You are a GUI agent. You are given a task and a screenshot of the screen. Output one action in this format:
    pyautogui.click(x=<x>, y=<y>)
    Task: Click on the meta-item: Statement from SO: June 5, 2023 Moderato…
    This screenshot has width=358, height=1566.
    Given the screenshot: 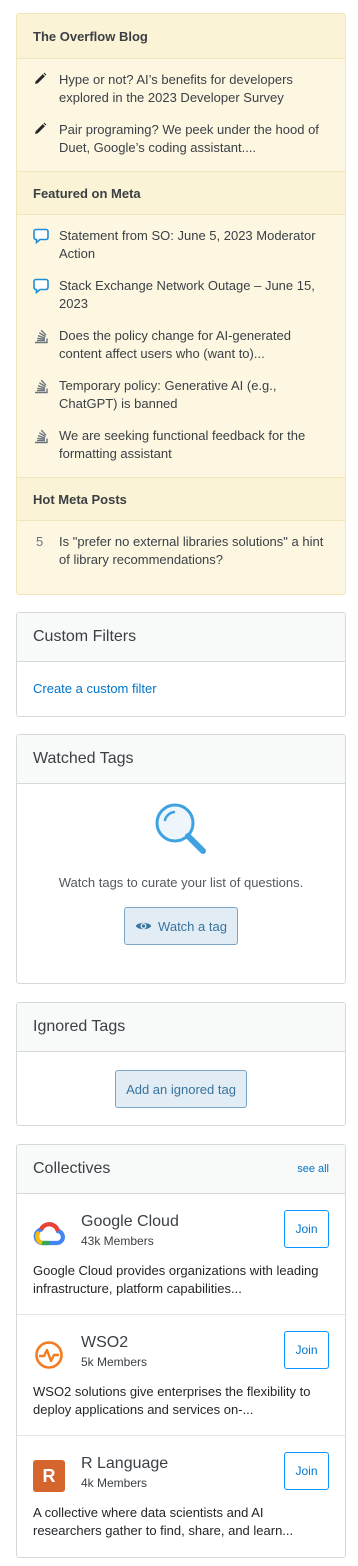 What is the action you would take?
    pyautogui.click(x=181, y=245)
    